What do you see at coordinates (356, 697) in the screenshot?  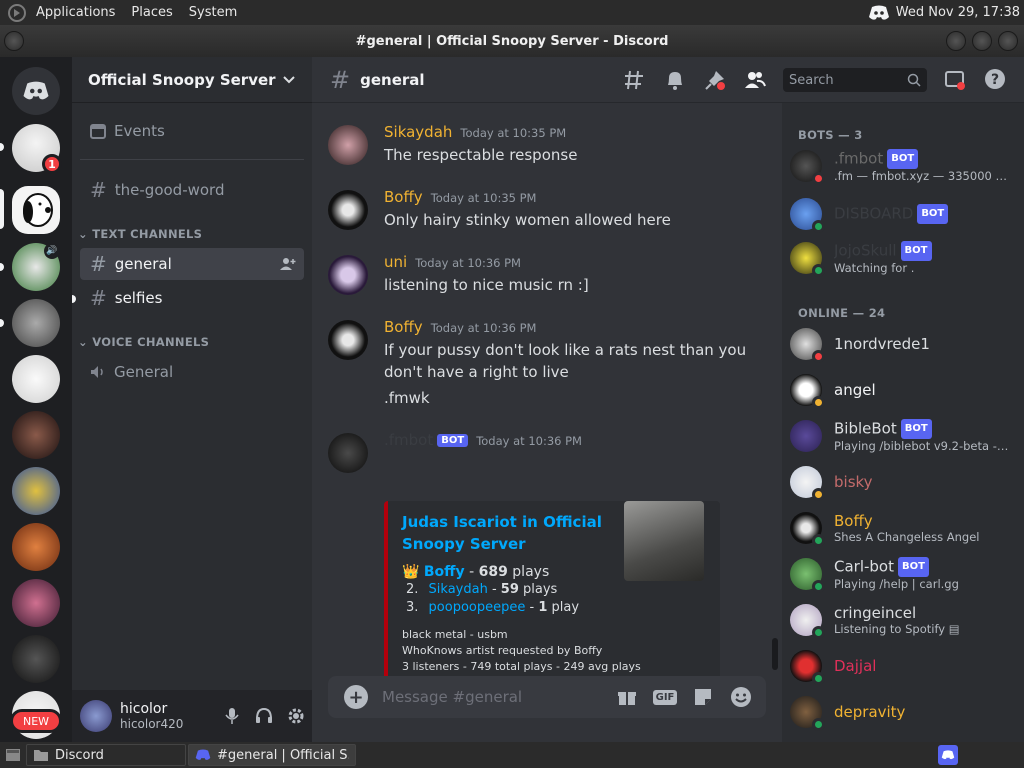 I see `add-attachment-button: +` at bounding box center [356, 697].